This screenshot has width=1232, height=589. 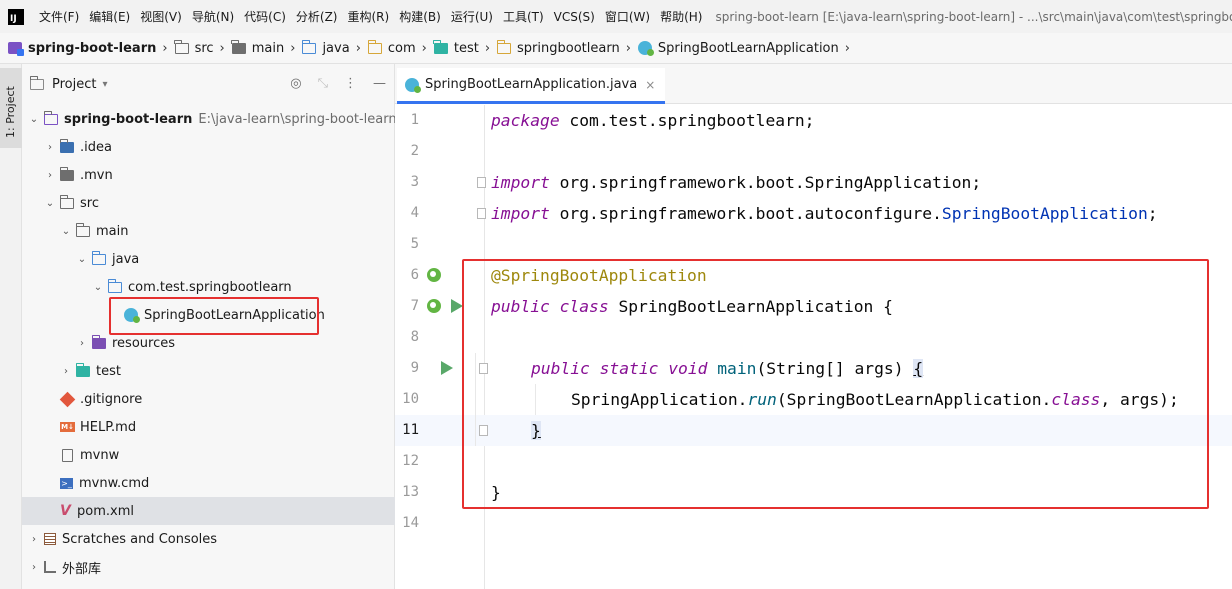 What do you see at coordinates (208, 231) in the screenshot?
I see `tree-item-main: ⌄ main` at bounding box center [208, 231].